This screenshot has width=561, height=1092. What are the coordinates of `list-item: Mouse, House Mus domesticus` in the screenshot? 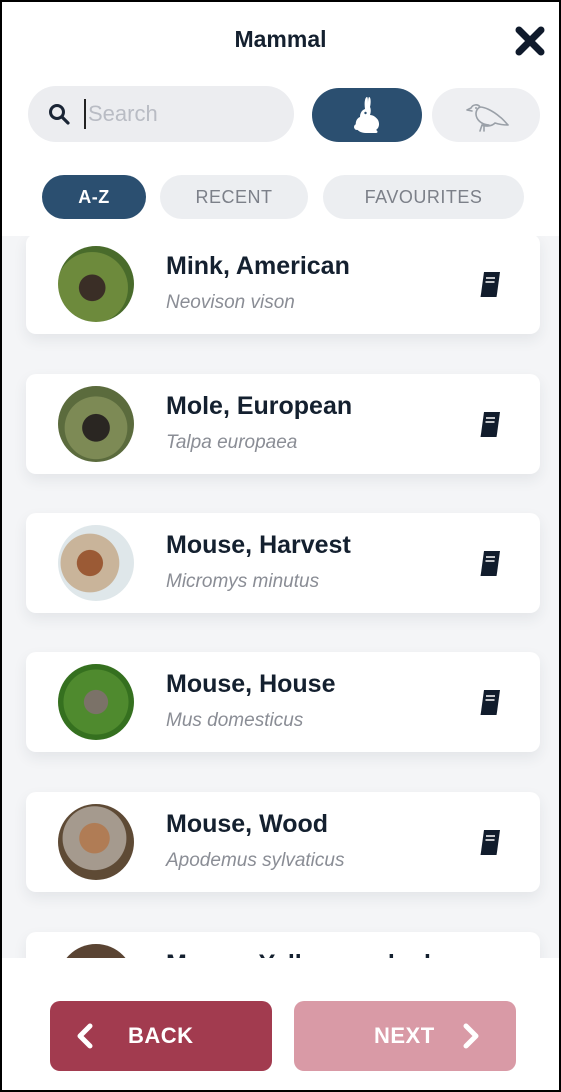 It's located at (283, 702).